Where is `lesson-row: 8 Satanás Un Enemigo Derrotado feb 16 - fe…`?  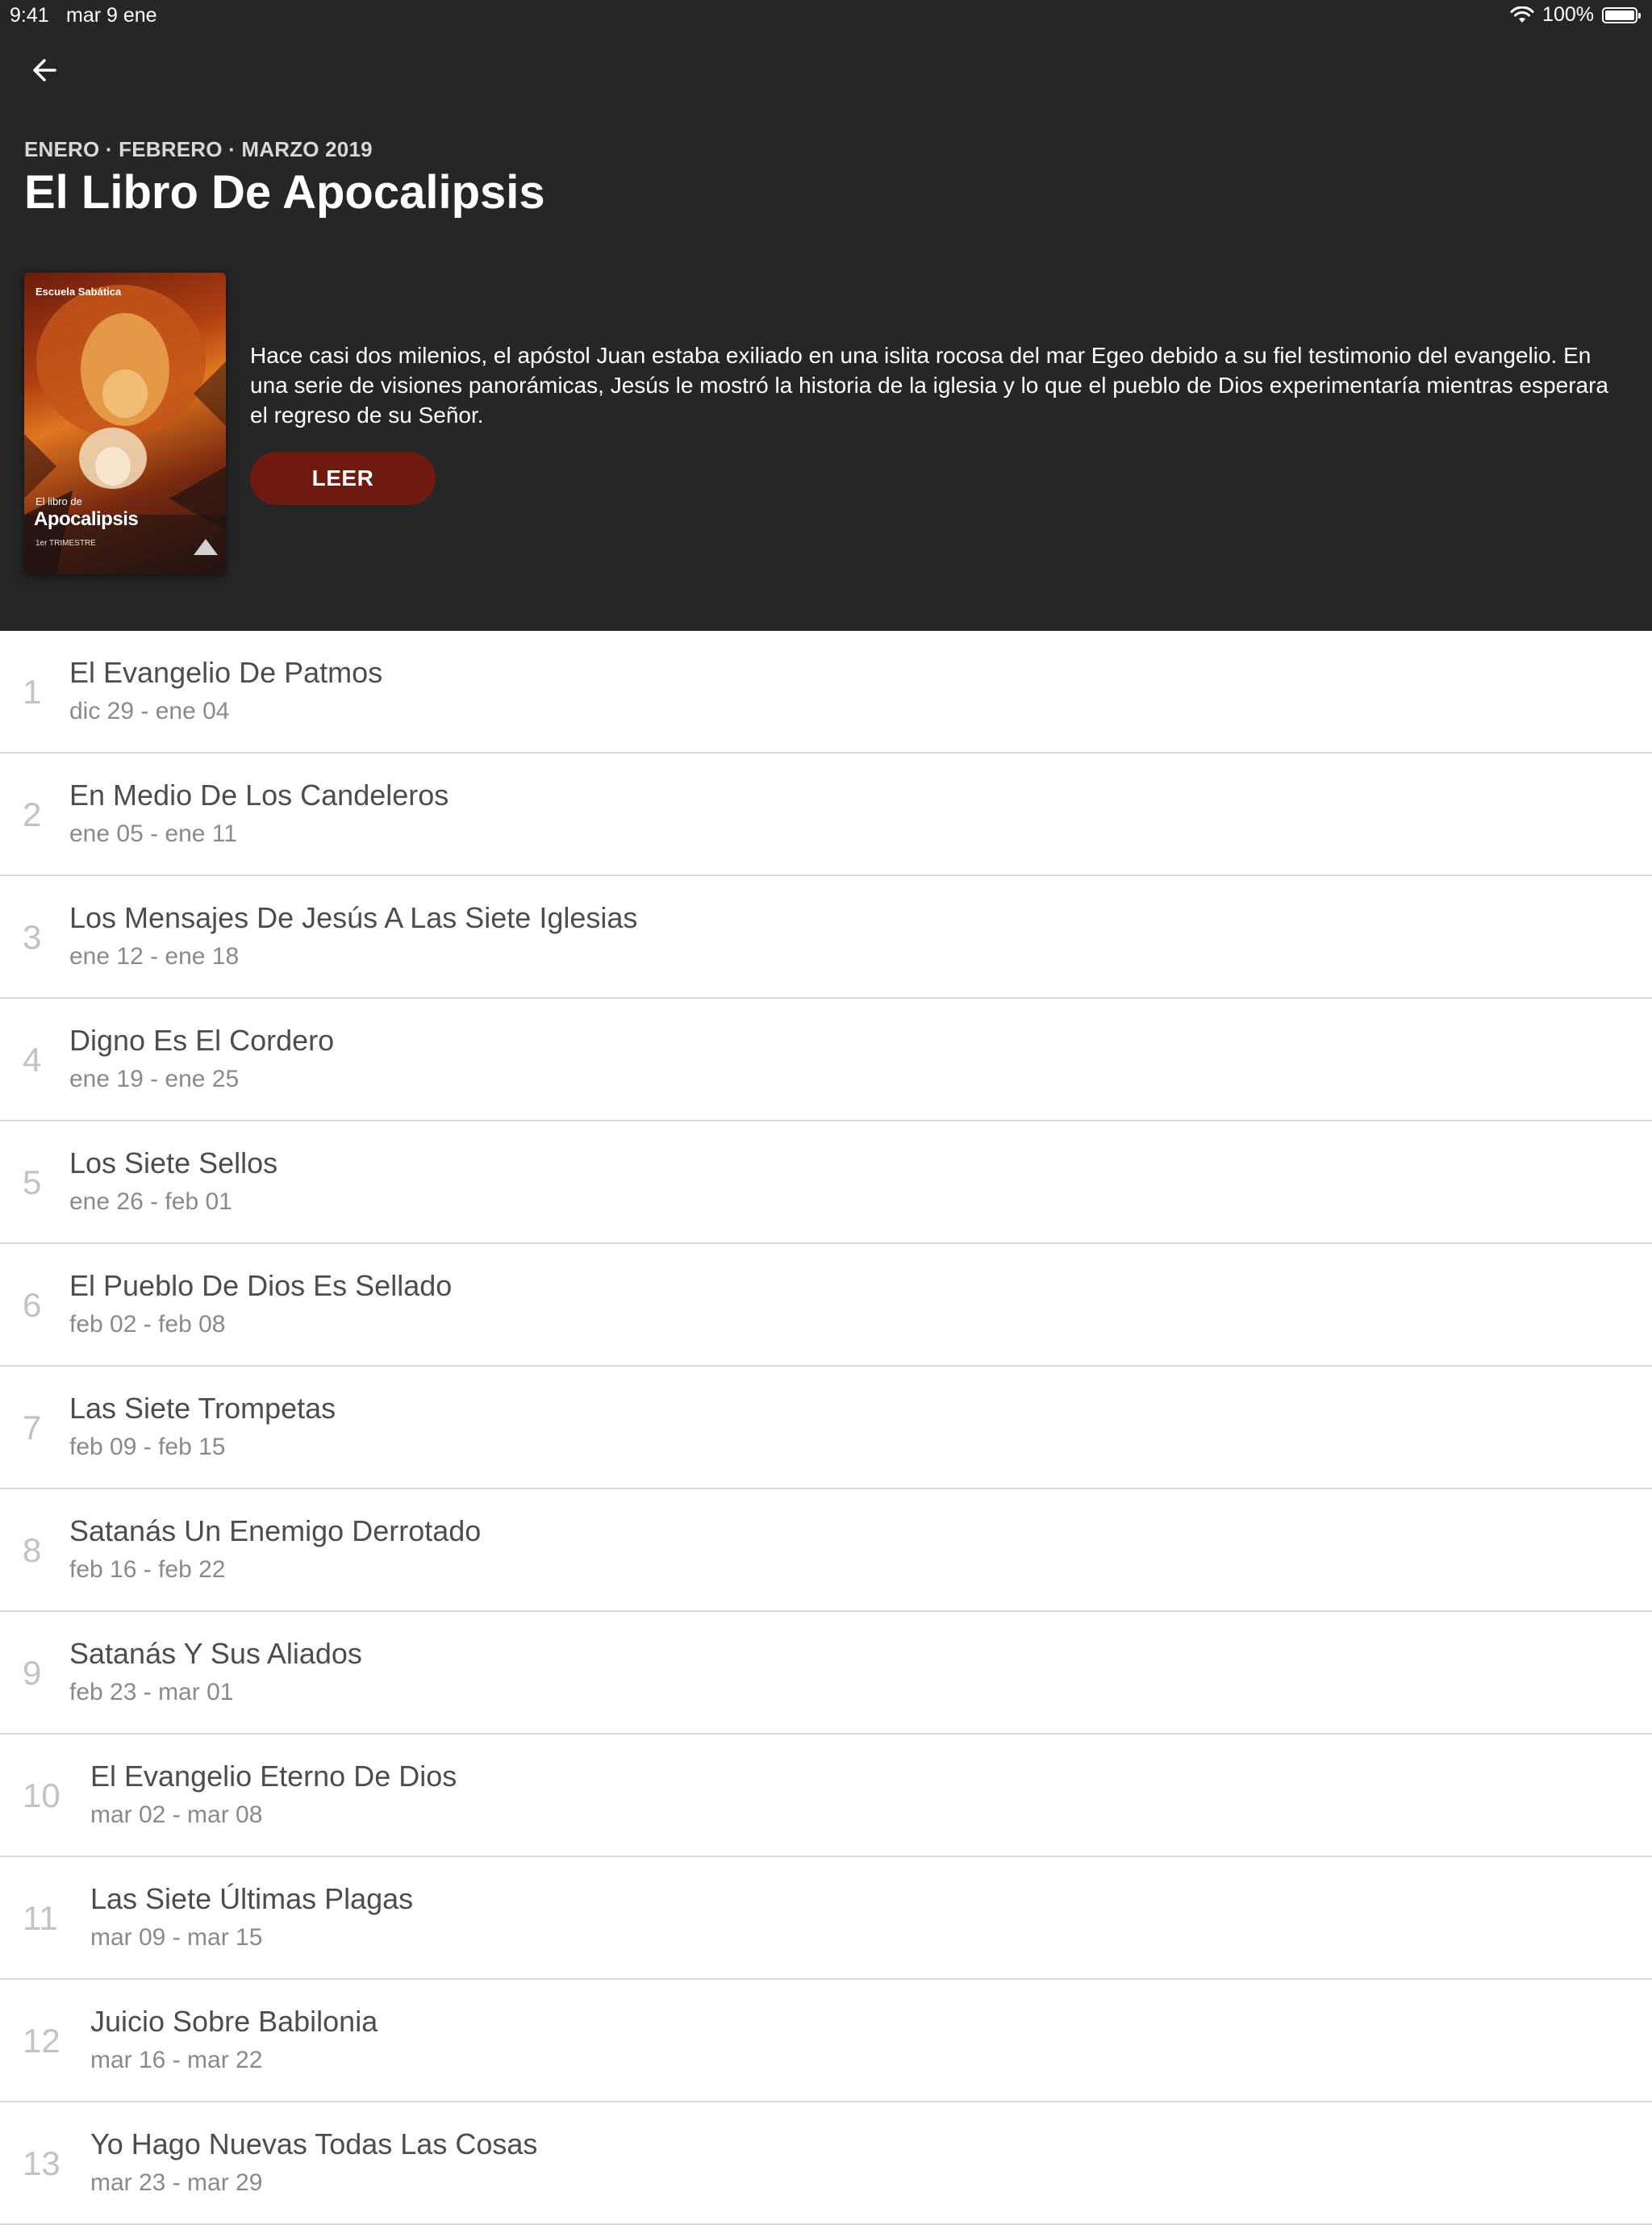 lesson-row: 8 Satanás Un Enemigo Derrotado feb 16 - fe… is located at coordinates (826, 1551).